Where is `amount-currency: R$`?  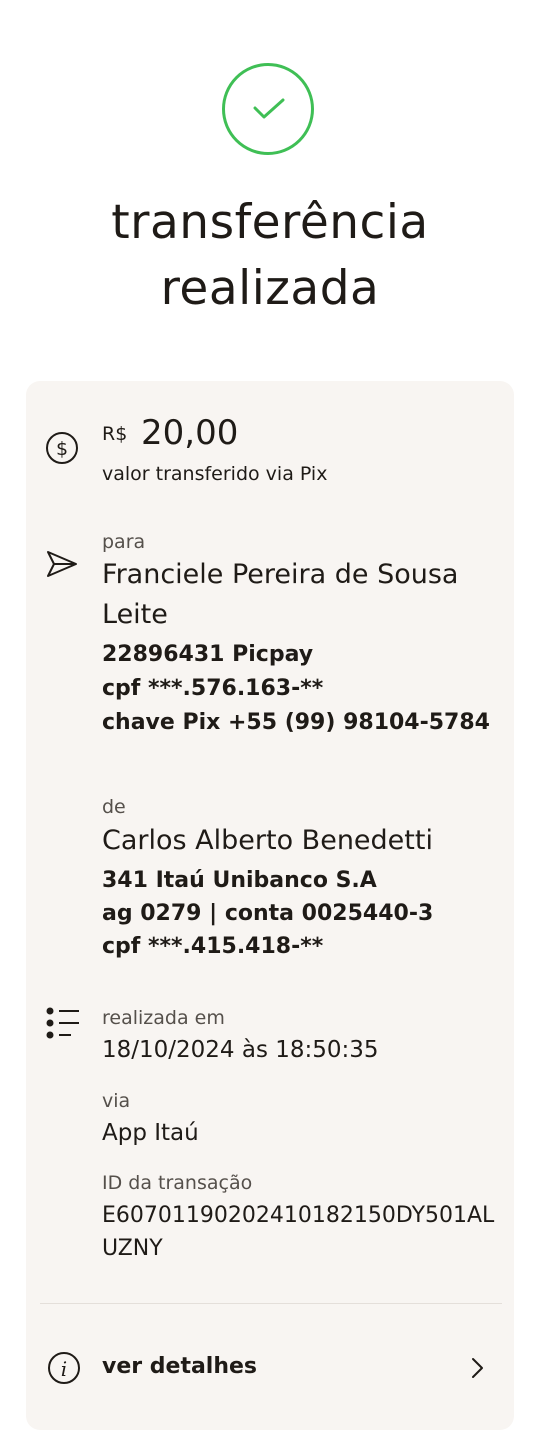 amount-currency: R$ is located at coordinates (115, 434).